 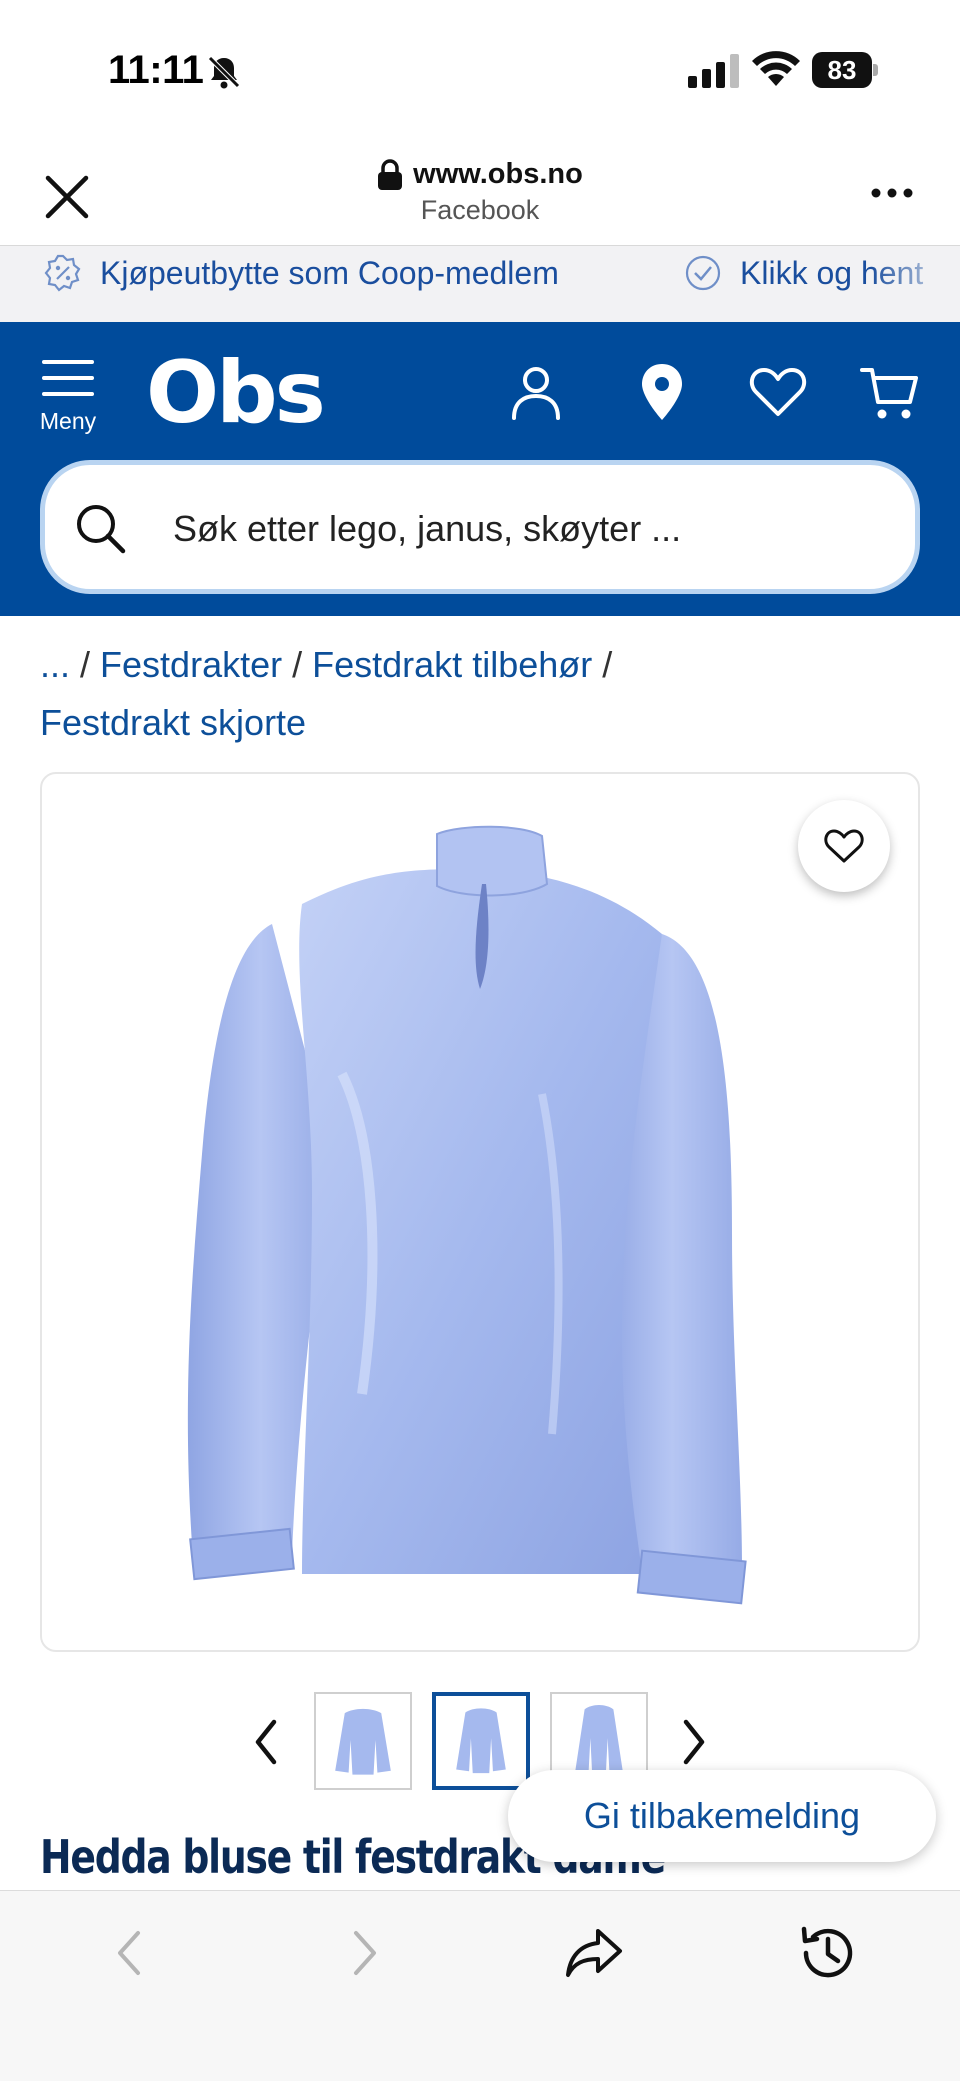 What do you see at coordinates (498, 174) in the screenshot?
I see `url-text: www.obs.no` at bounding box center [498, 174].